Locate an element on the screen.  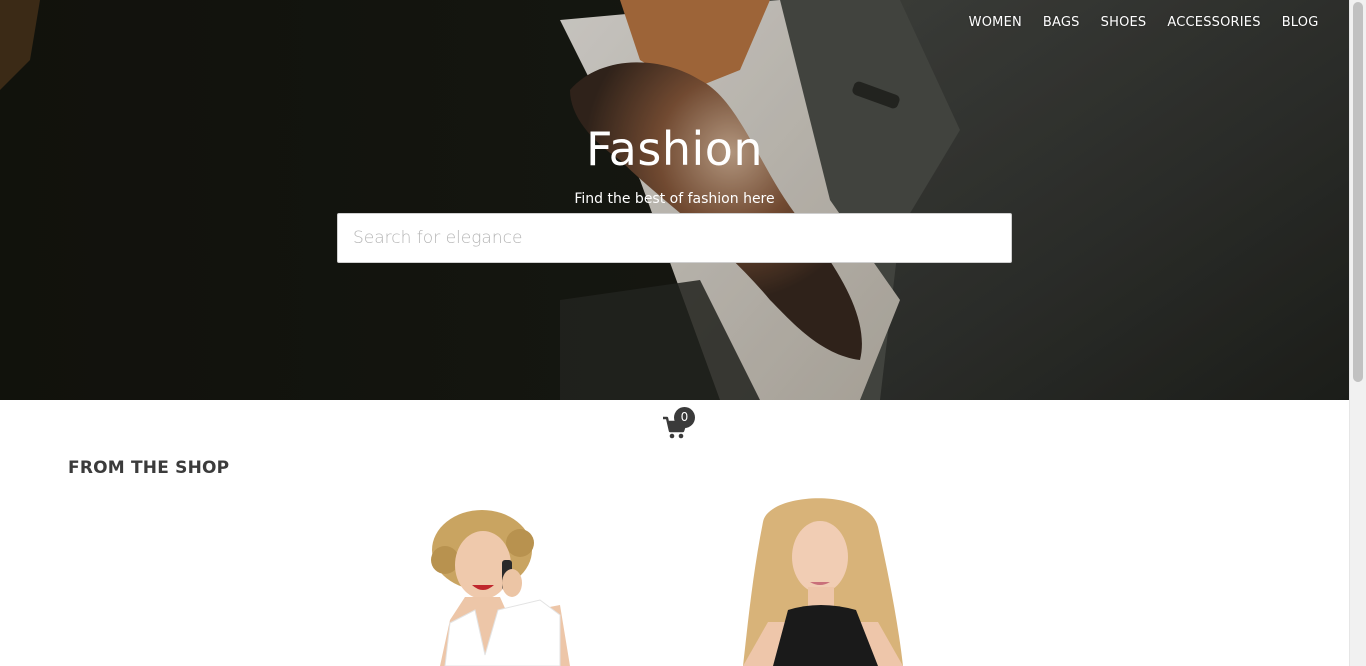
section-title-from-the-shop: FROM THE SHOP is located at coordinates (149, 468).